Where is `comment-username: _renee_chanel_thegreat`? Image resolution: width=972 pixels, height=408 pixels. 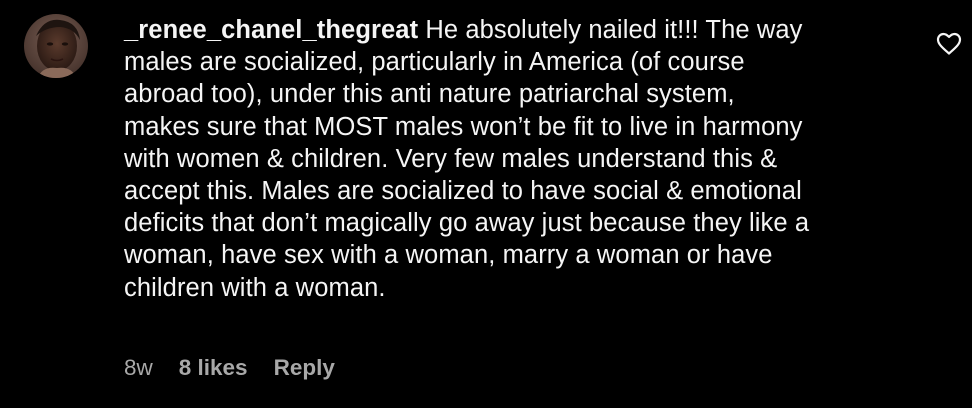
comment-username: _renee_chanel_thegreat is located at coordinates (271, 30).